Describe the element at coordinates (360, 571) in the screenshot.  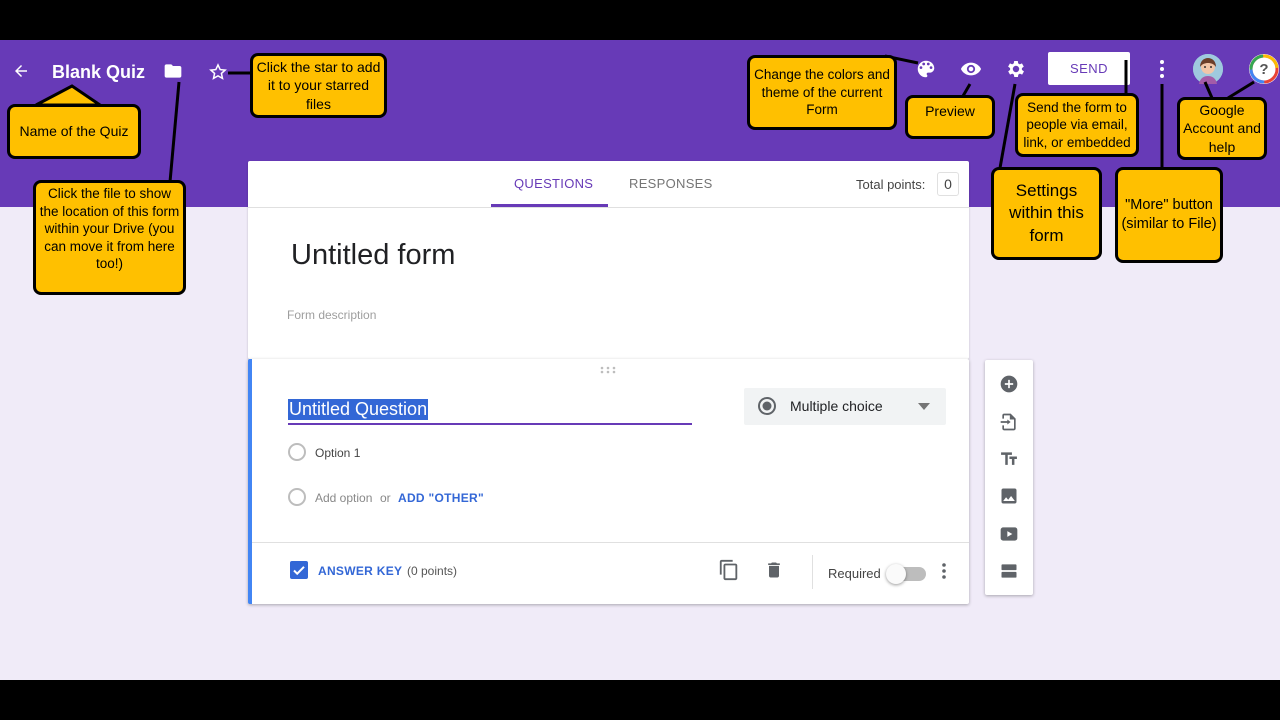
I see `answer-key-button: ANSWER KEY` at that location.